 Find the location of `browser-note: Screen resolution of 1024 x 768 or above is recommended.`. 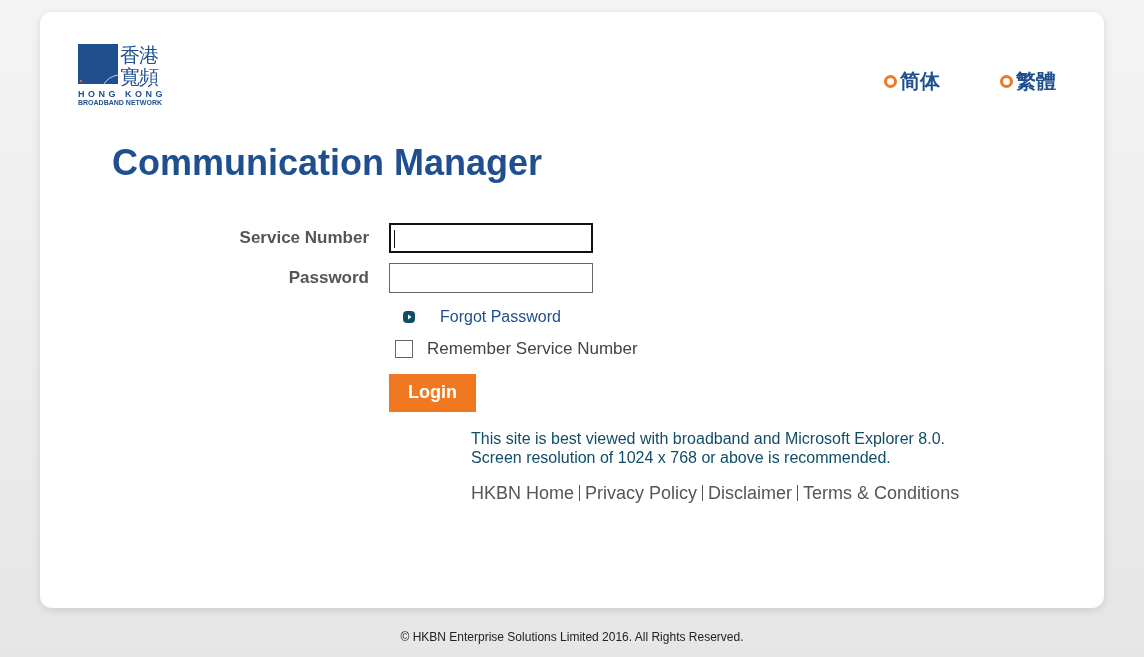

browser-note: Screen resolution of 1024 x 768 or above is recommended. is located at coordinates (681, 457).